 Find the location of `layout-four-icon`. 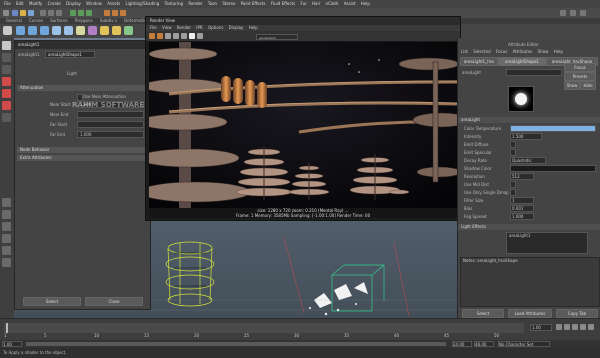

layout-four-icon is located at coordinates (6, 214).